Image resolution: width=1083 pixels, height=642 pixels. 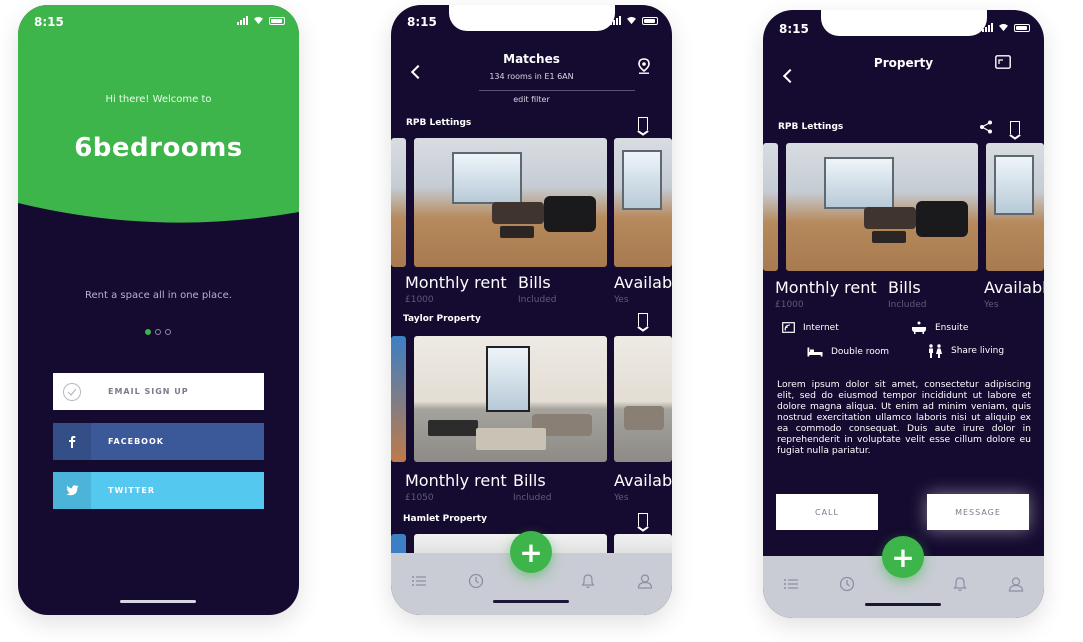 What do you see at coordinates (72, 490) in the screenshot?
I see `twitter-icon` at bounding box center [72, 490].